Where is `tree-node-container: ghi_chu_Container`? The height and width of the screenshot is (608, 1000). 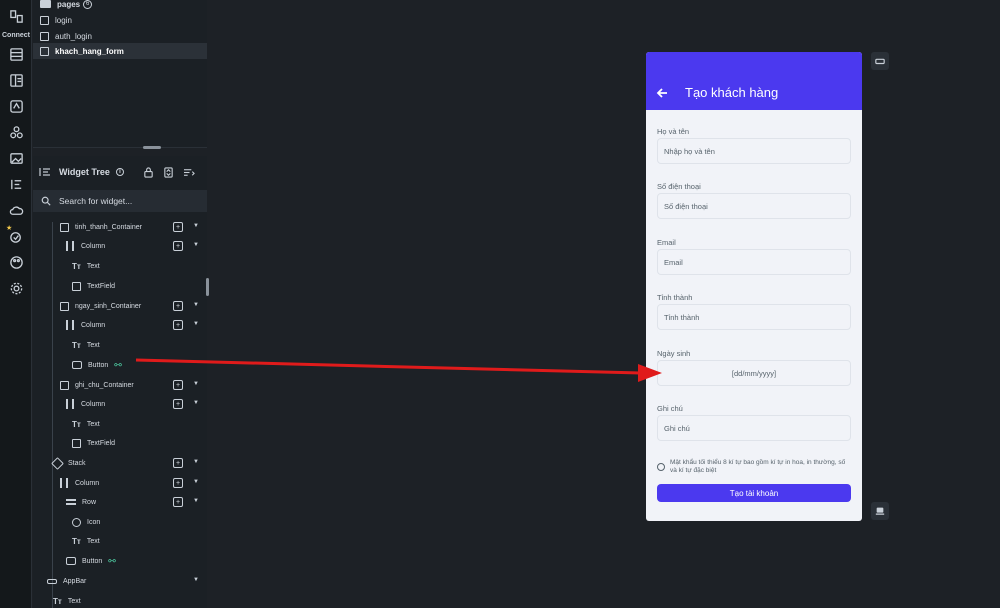
tree-node-container: ghi_chu_Container is located at coordinates (97, 385).